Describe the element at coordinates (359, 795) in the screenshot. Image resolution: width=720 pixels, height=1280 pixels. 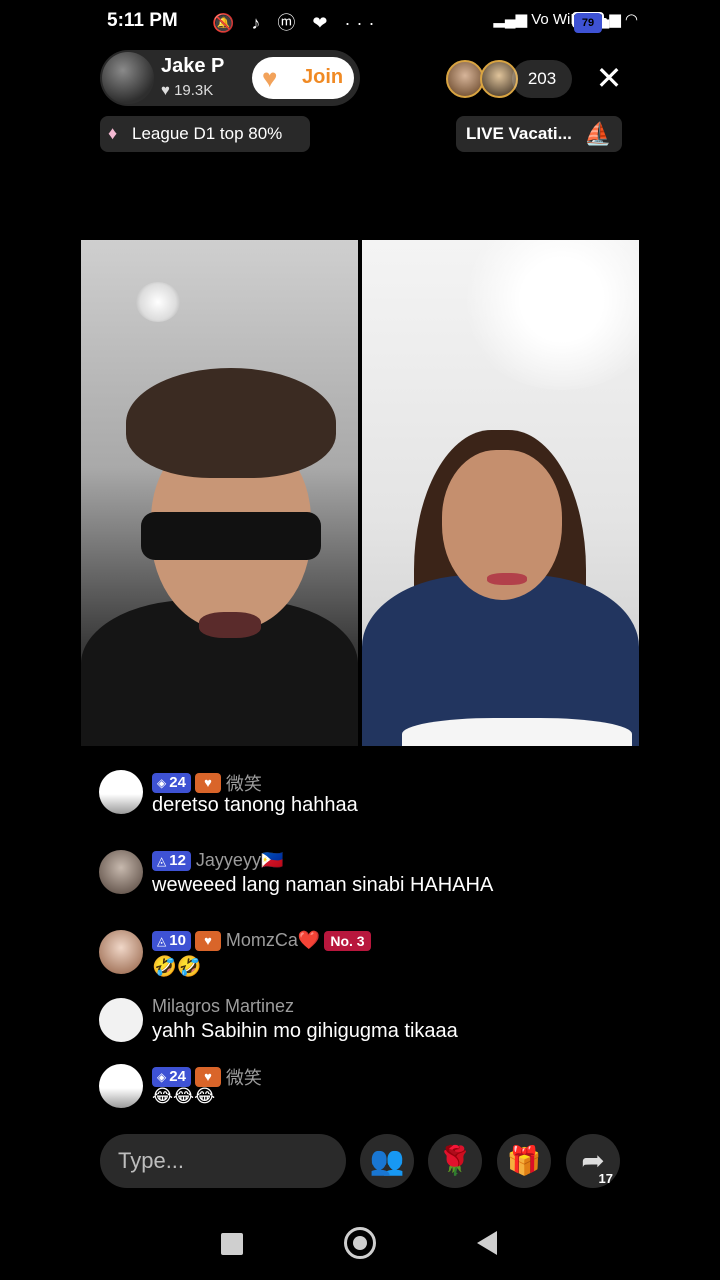
I see `comment-item: ◈ 24 ♥ 微笑 deretso tanong hahhaa` at that location.